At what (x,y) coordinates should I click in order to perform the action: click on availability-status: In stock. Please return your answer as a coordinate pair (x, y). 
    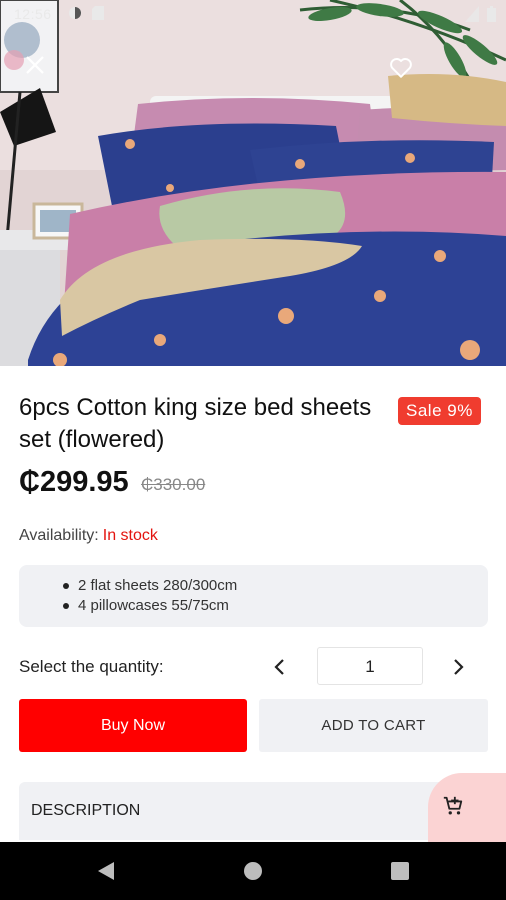
    Looking at the image, I should click on (130, 535).